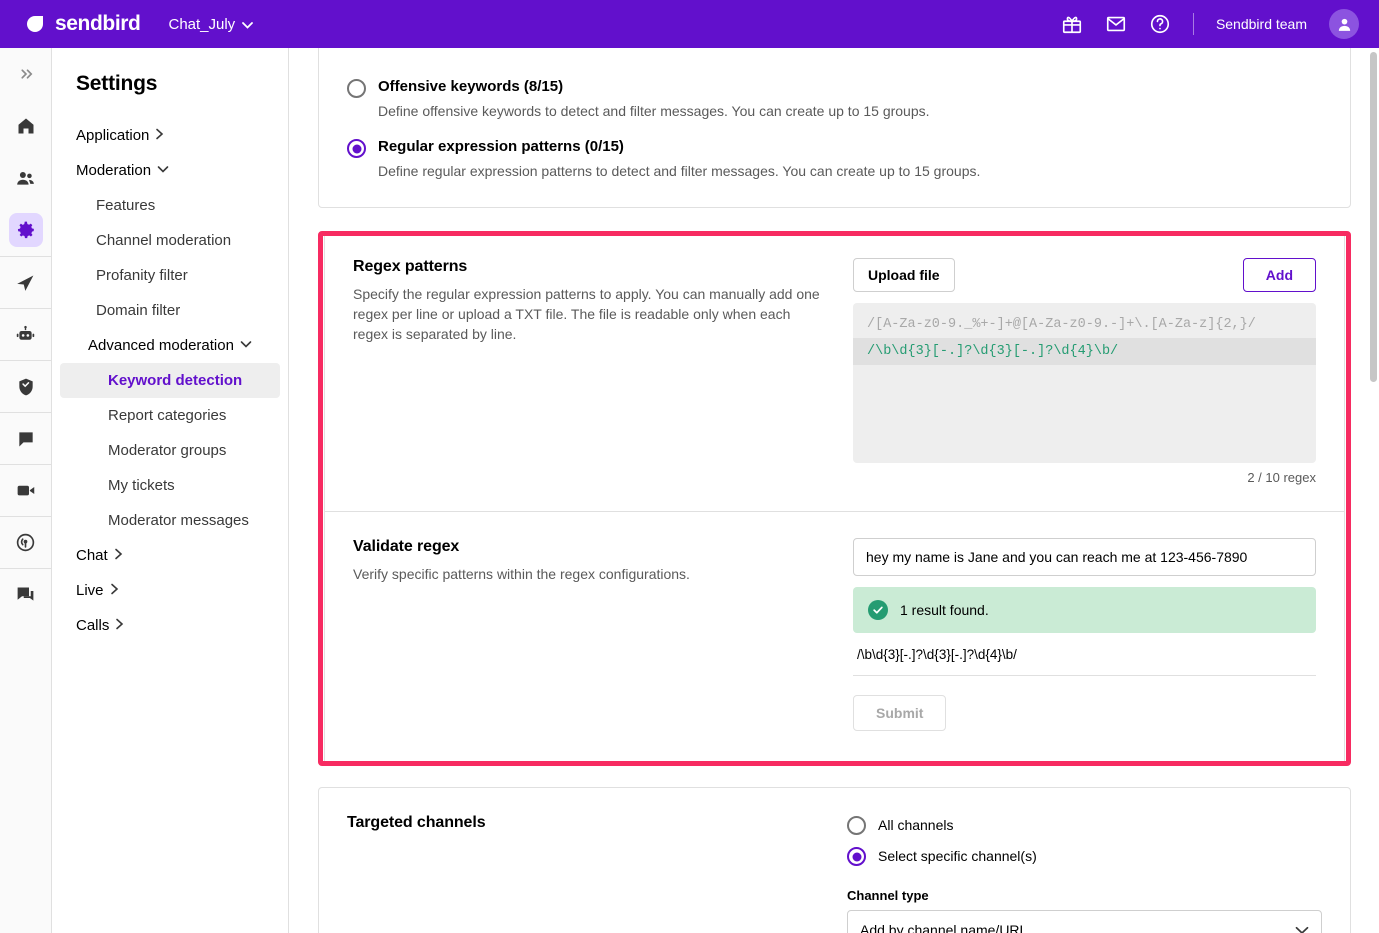  What do you see at coordinates (26, 282) in the screenshot?
I see `send-icon` at bounding box center [26, 282].